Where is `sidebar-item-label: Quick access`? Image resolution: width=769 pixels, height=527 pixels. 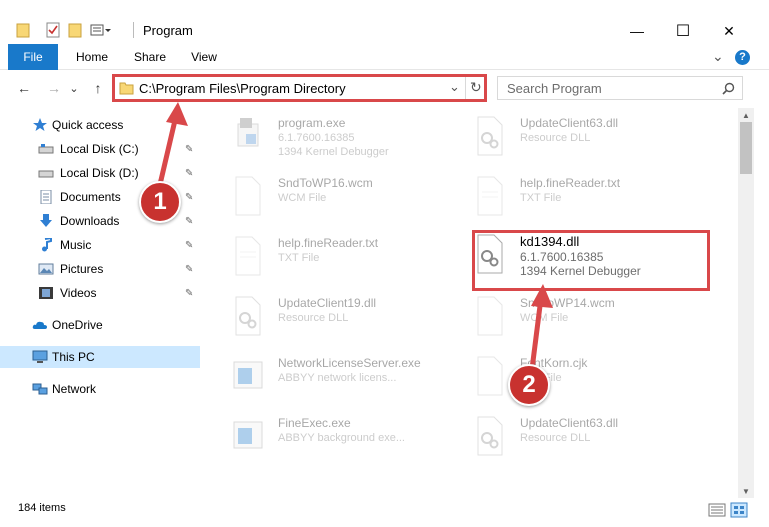
sidebar-item-label: Quick access is located at coordinates (88, 125).